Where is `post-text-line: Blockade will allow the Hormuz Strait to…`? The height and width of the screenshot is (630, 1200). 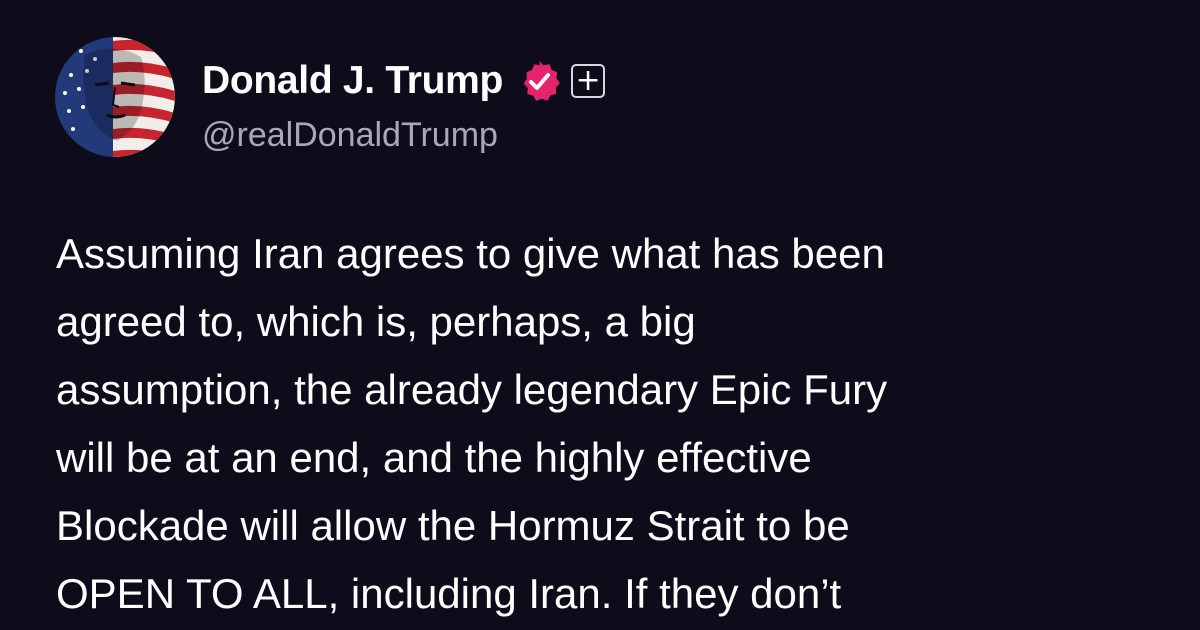 post-text-line: Blockade will allow the Hormuz Strait to… is located at coordinates (453, 525).